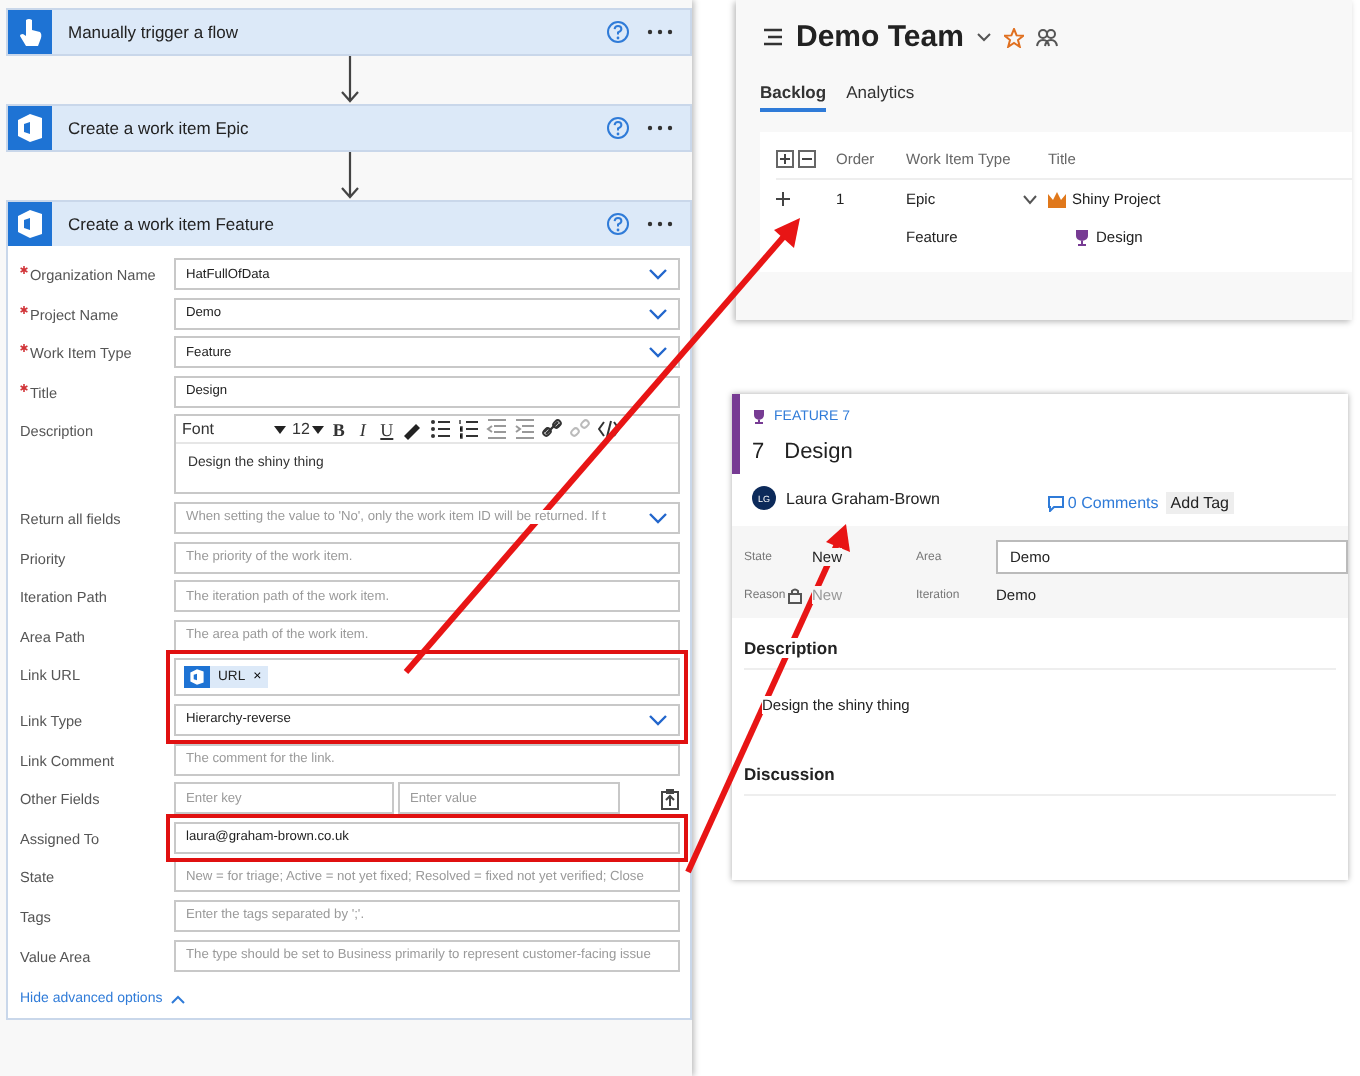  What do you see at coordinates (329, 224) in the screenshot?
I see `step-title: Create a work item Feature` at bounding box center [329, 224].